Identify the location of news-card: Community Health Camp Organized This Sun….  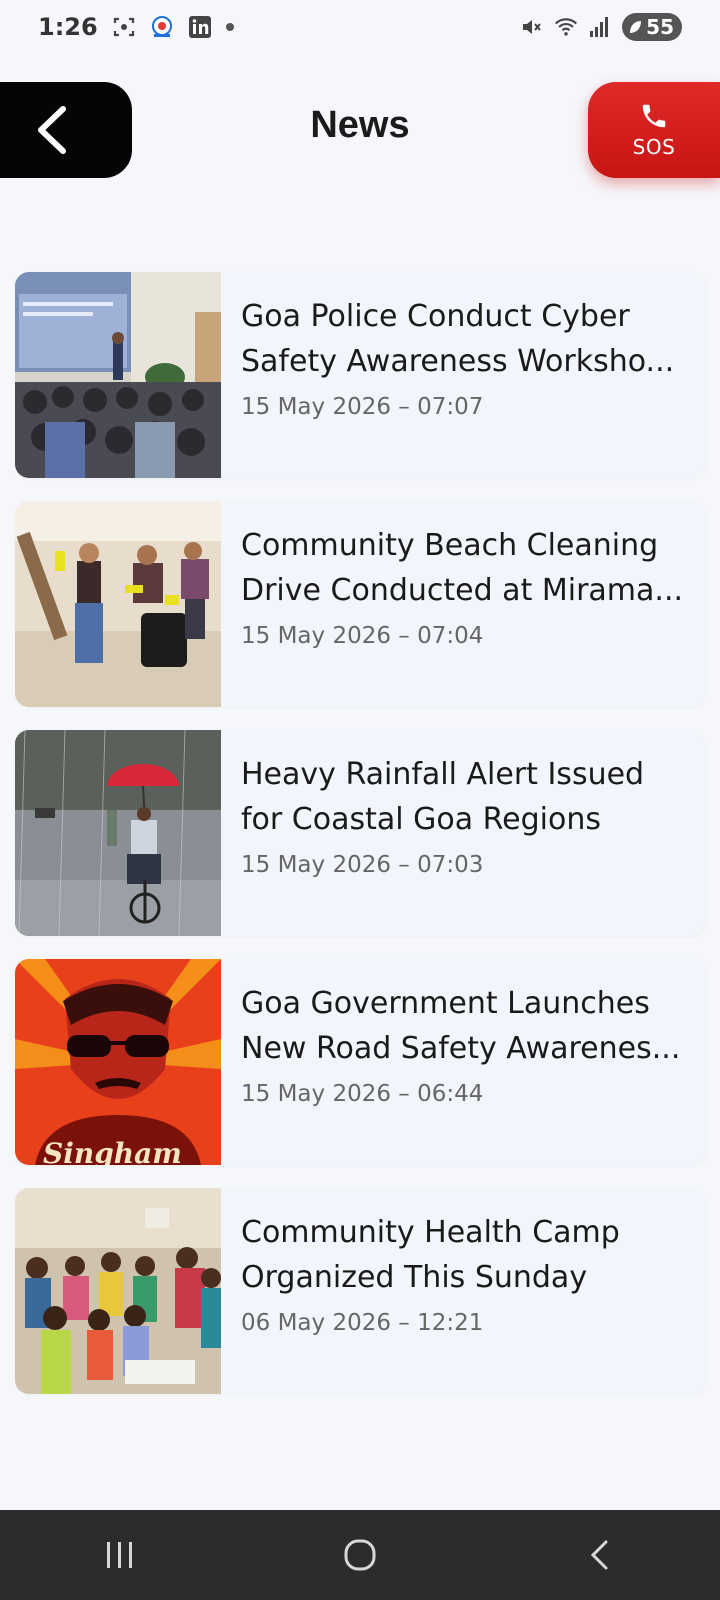
(360, 1291).